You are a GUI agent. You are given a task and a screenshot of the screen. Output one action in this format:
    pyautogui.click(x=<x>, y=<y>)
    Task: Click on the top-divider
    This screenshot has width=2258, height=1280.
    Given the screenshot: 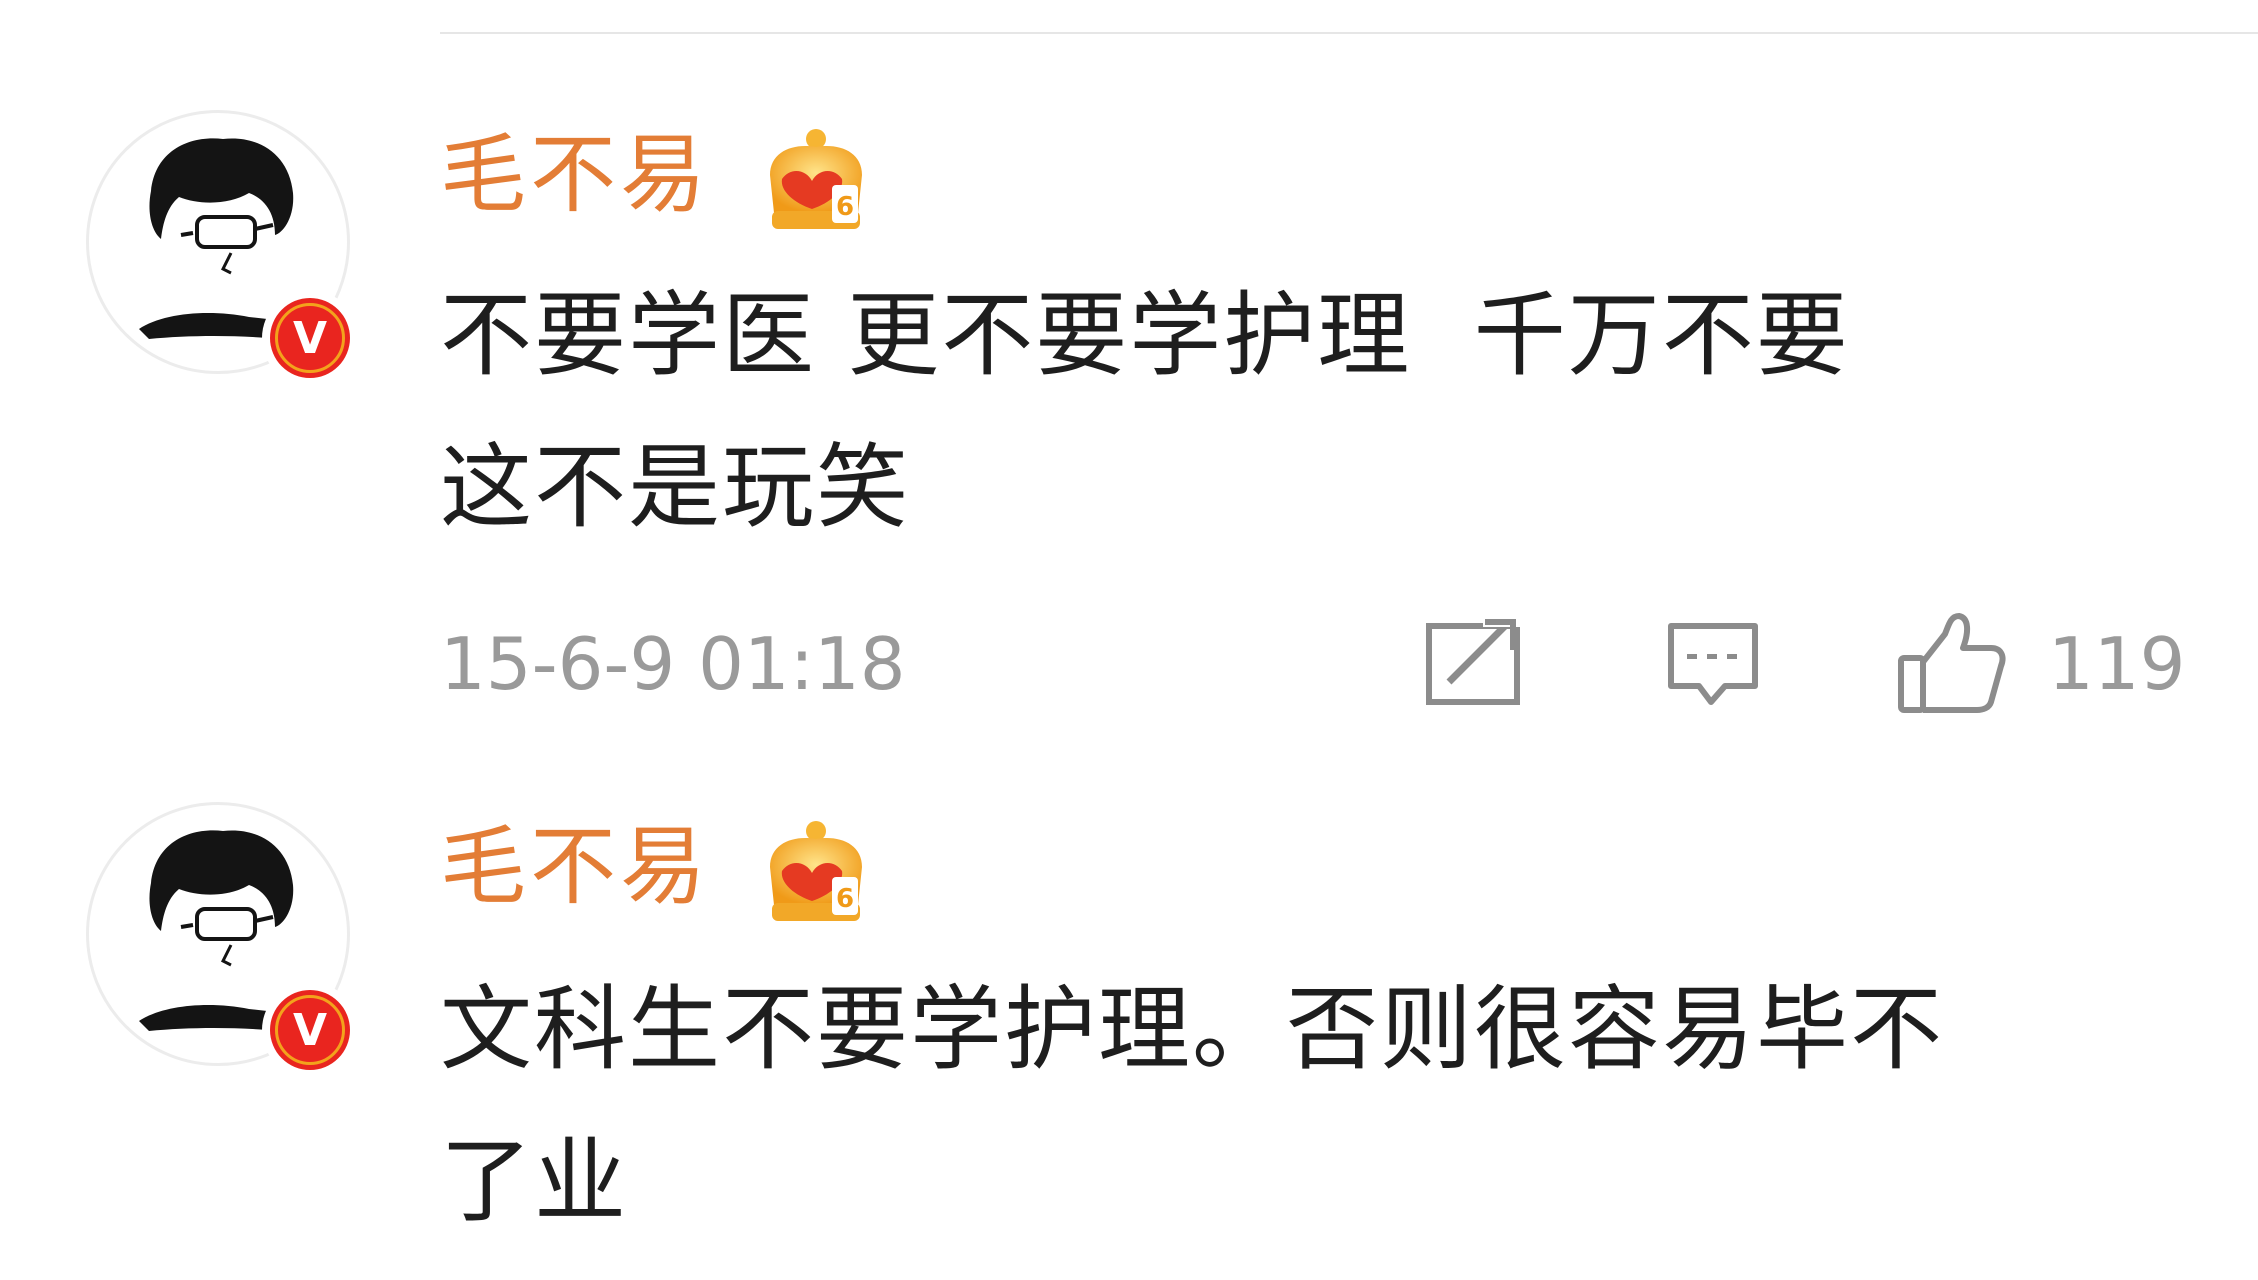 What is the action you would take?
    pyautogui.click(x=1349, y=33)
    